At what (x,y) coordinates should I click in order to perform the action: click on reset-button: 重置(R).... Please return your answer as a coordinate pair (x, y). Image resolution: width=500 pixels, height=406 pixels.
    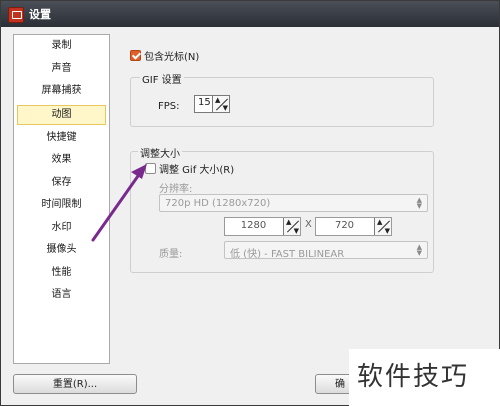
    Looking at the image, I should click on (75, 384).